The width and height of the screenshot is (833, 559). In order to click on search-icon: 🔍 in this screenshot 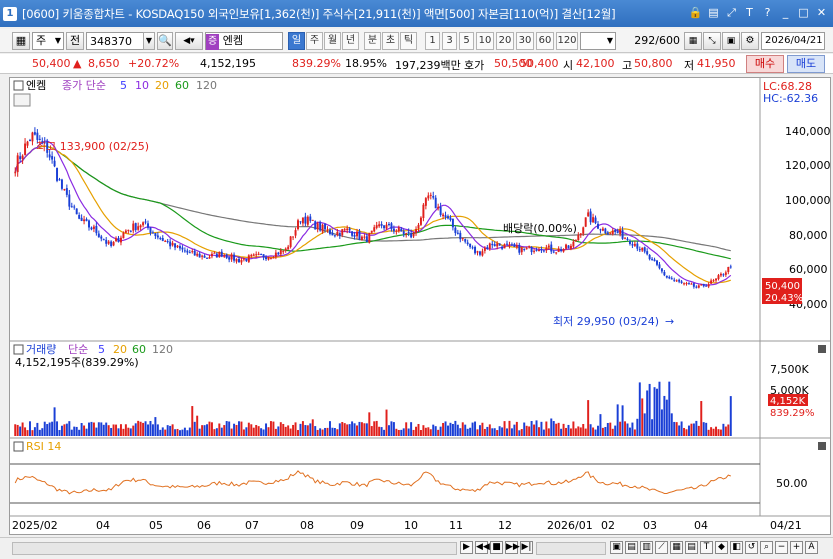, I will do `click(165, 41)`.